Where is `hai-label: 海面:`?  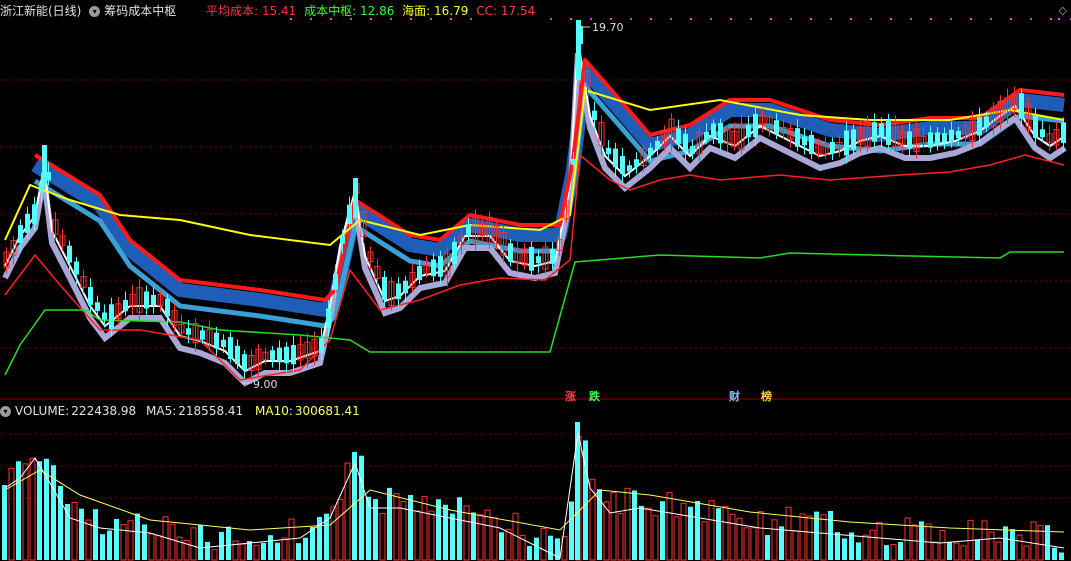
hai-label: 海面: is located at coordinates (416, 11).